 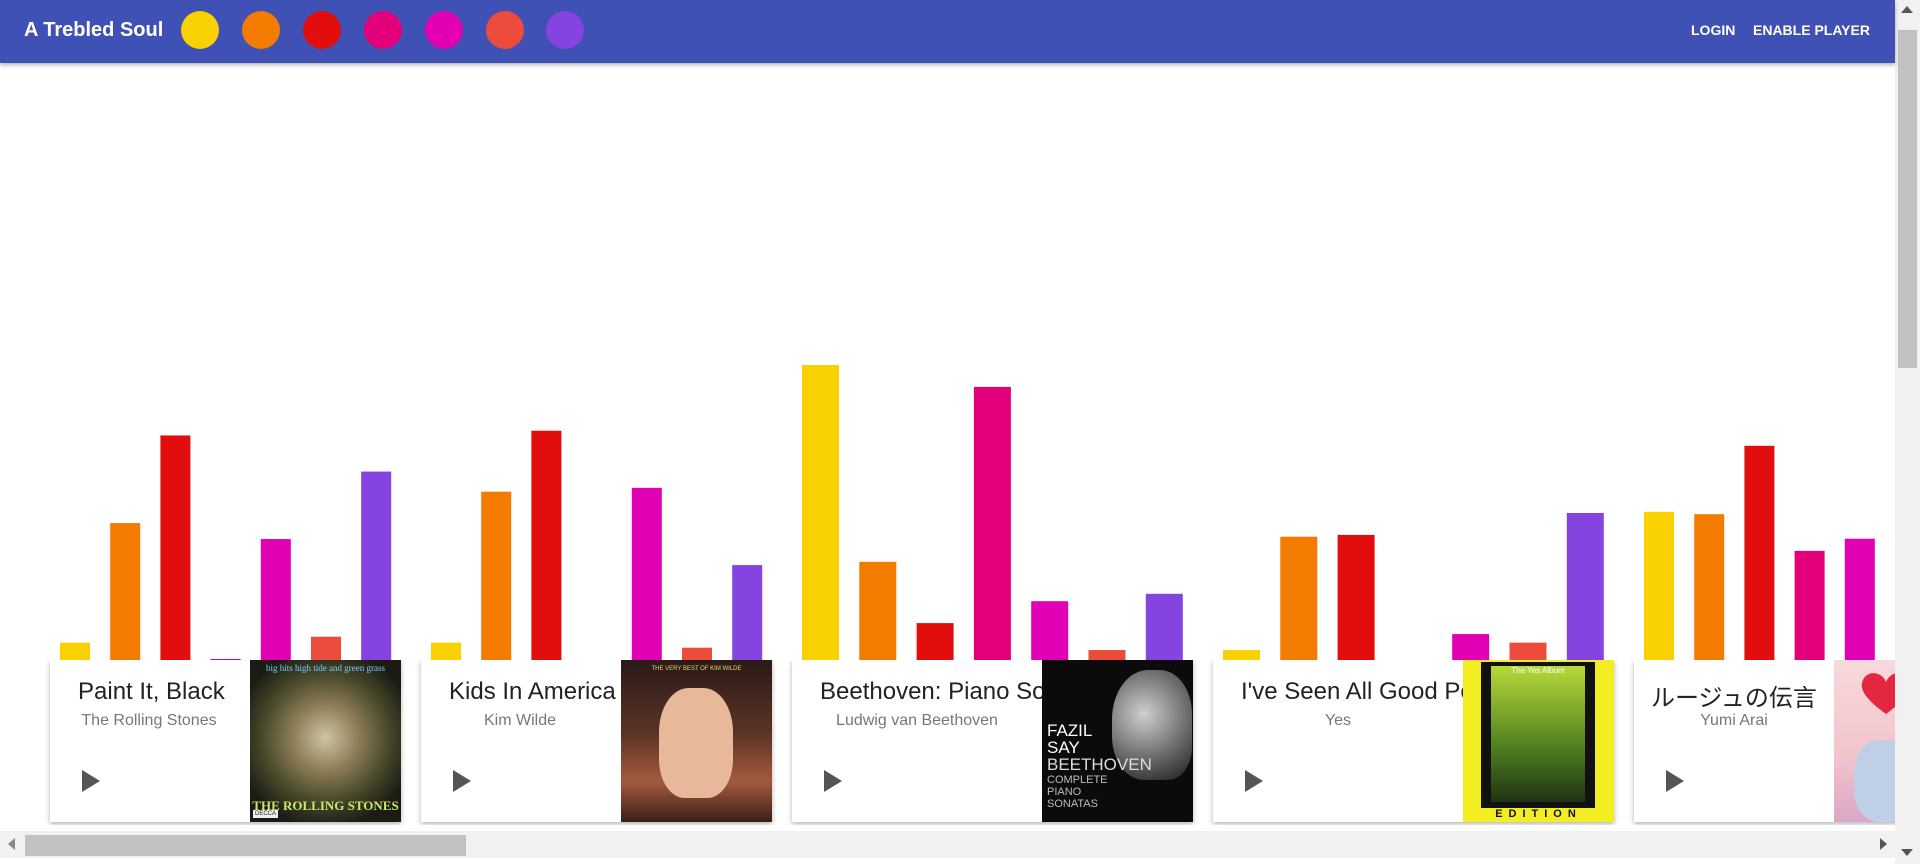 What do you see at coordinates (266, 814) in the screenshot?
I see `record-label-logo: DECCA` at bounding box center [266, 814].